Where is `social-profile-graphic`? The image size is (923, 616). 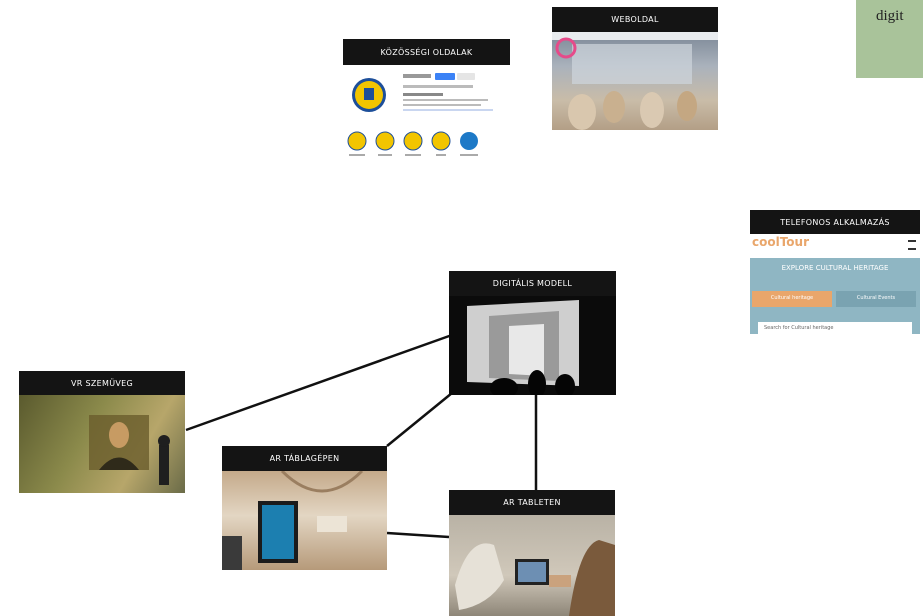 social-profile-graphic is located at coordinates (420, 114).